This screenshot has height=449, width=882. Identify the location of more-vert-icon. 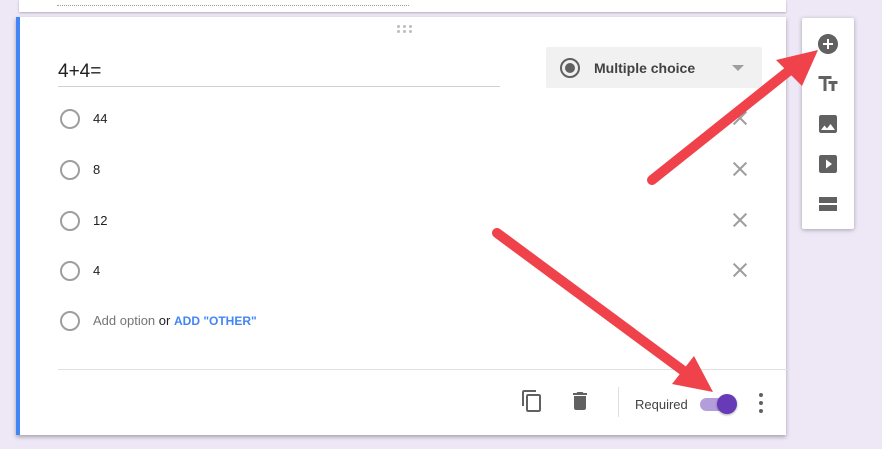
(761, 403).